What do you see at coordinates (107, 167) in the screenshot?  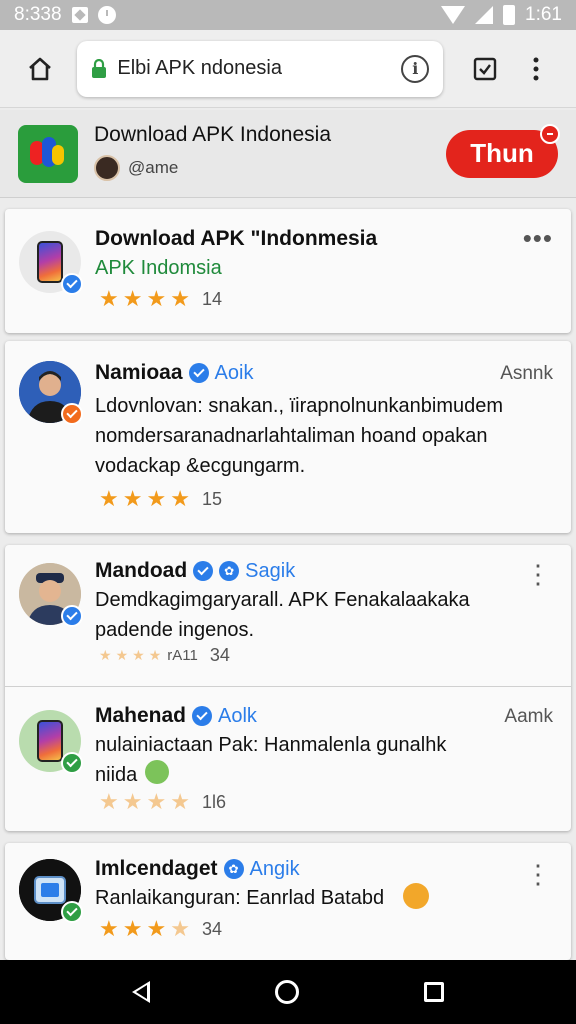 I see `avatar` at bounding box center [107, 167].